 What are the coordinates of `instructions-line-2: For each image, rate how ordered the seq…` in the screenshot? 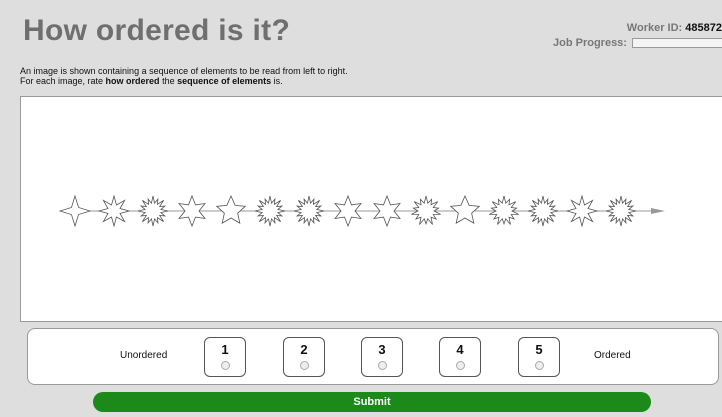 It's located at (184, 81).